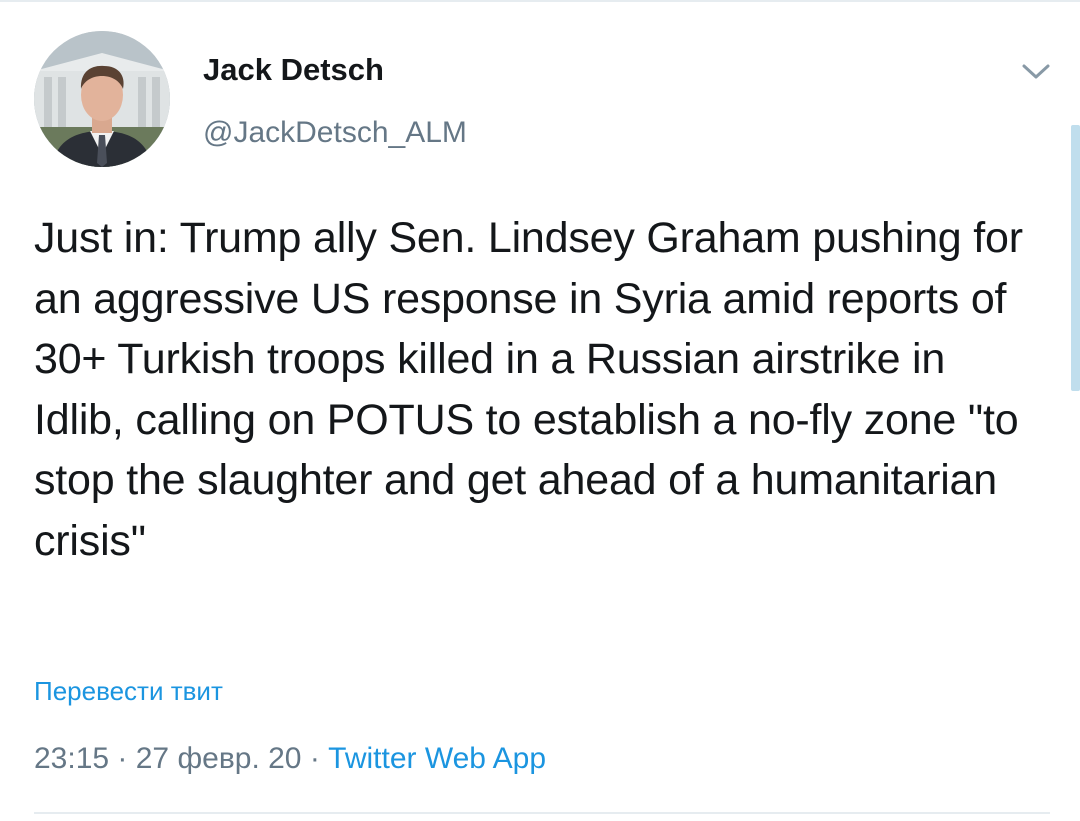 This screenshot has width=1080, height=821. What do you see at coordinates (128, 691) in the screenshot?
I see `translate-tweet-link: Перевести твит` at bounding box center [128, 691].